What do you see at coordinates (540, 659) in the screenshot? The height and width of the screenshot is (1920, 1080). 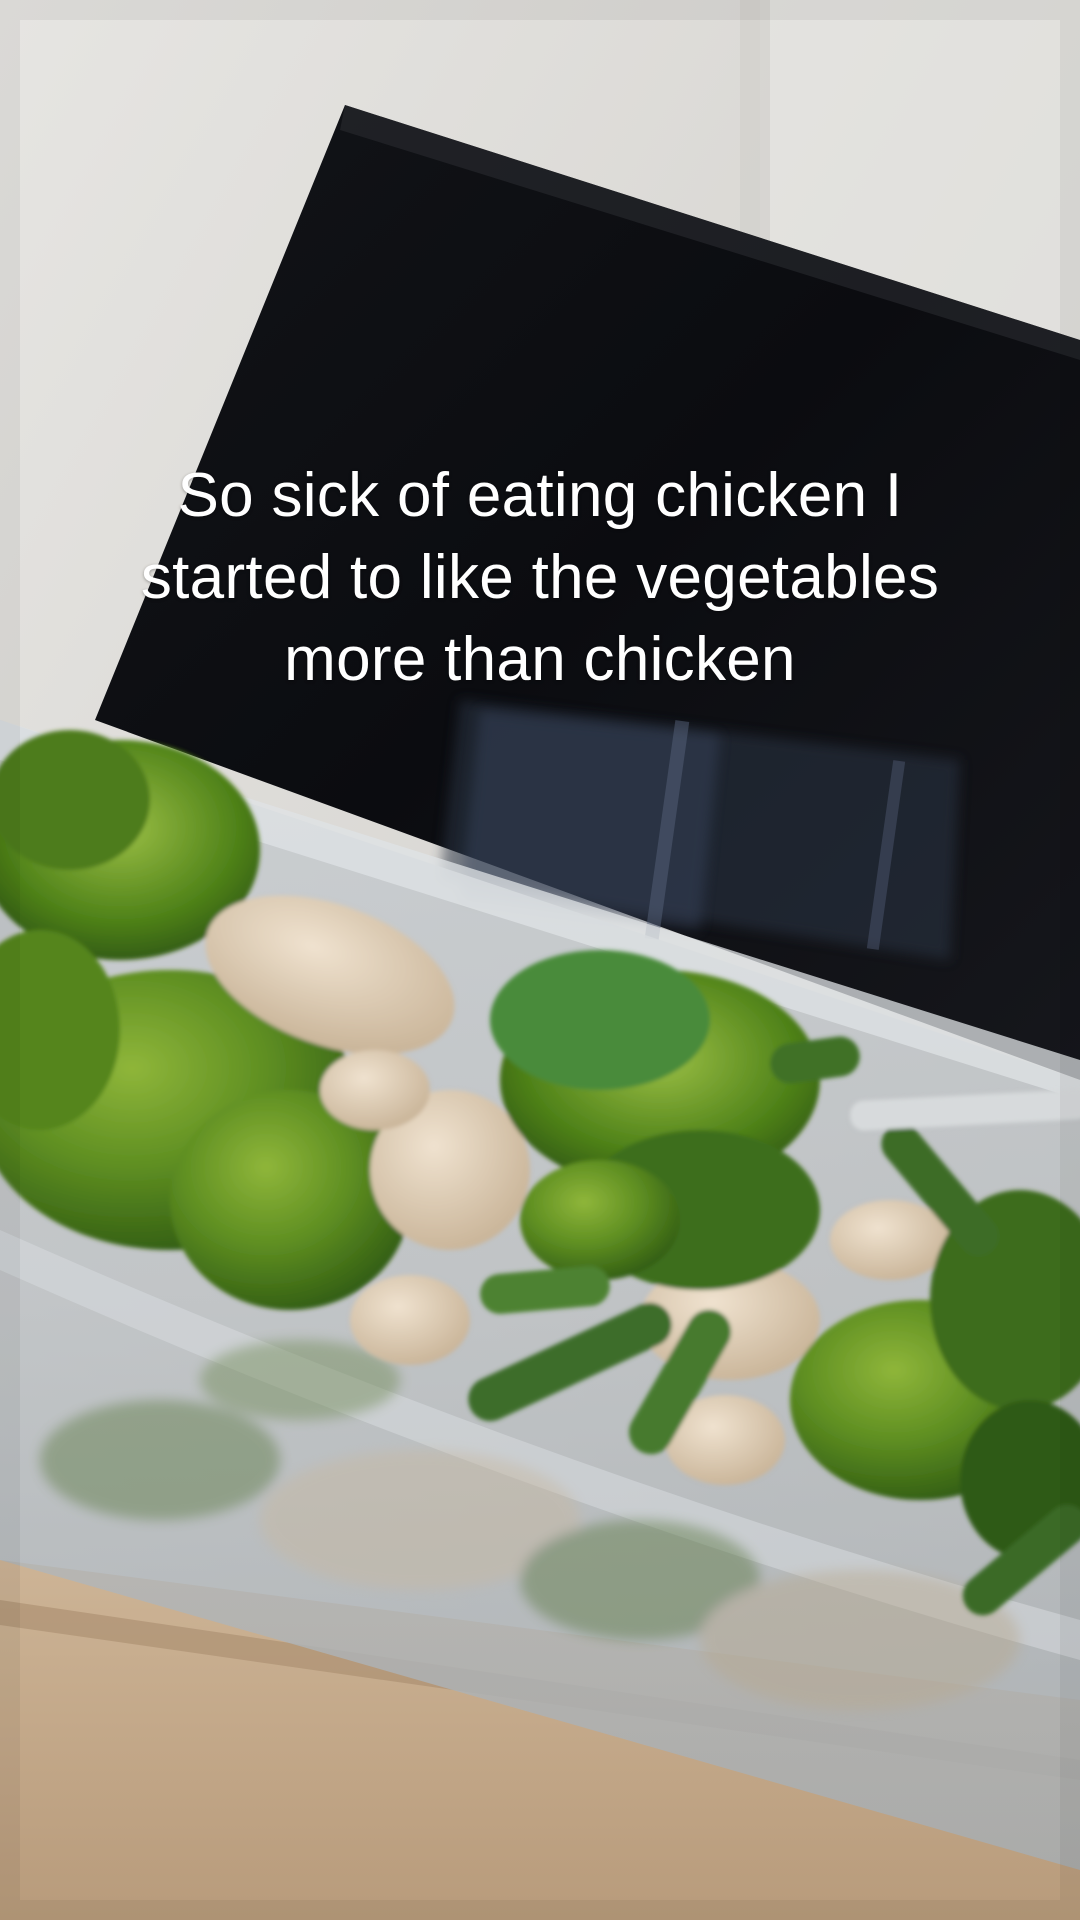 I see `caption-line-3: more than chicken` at bounding box center [540, 659].